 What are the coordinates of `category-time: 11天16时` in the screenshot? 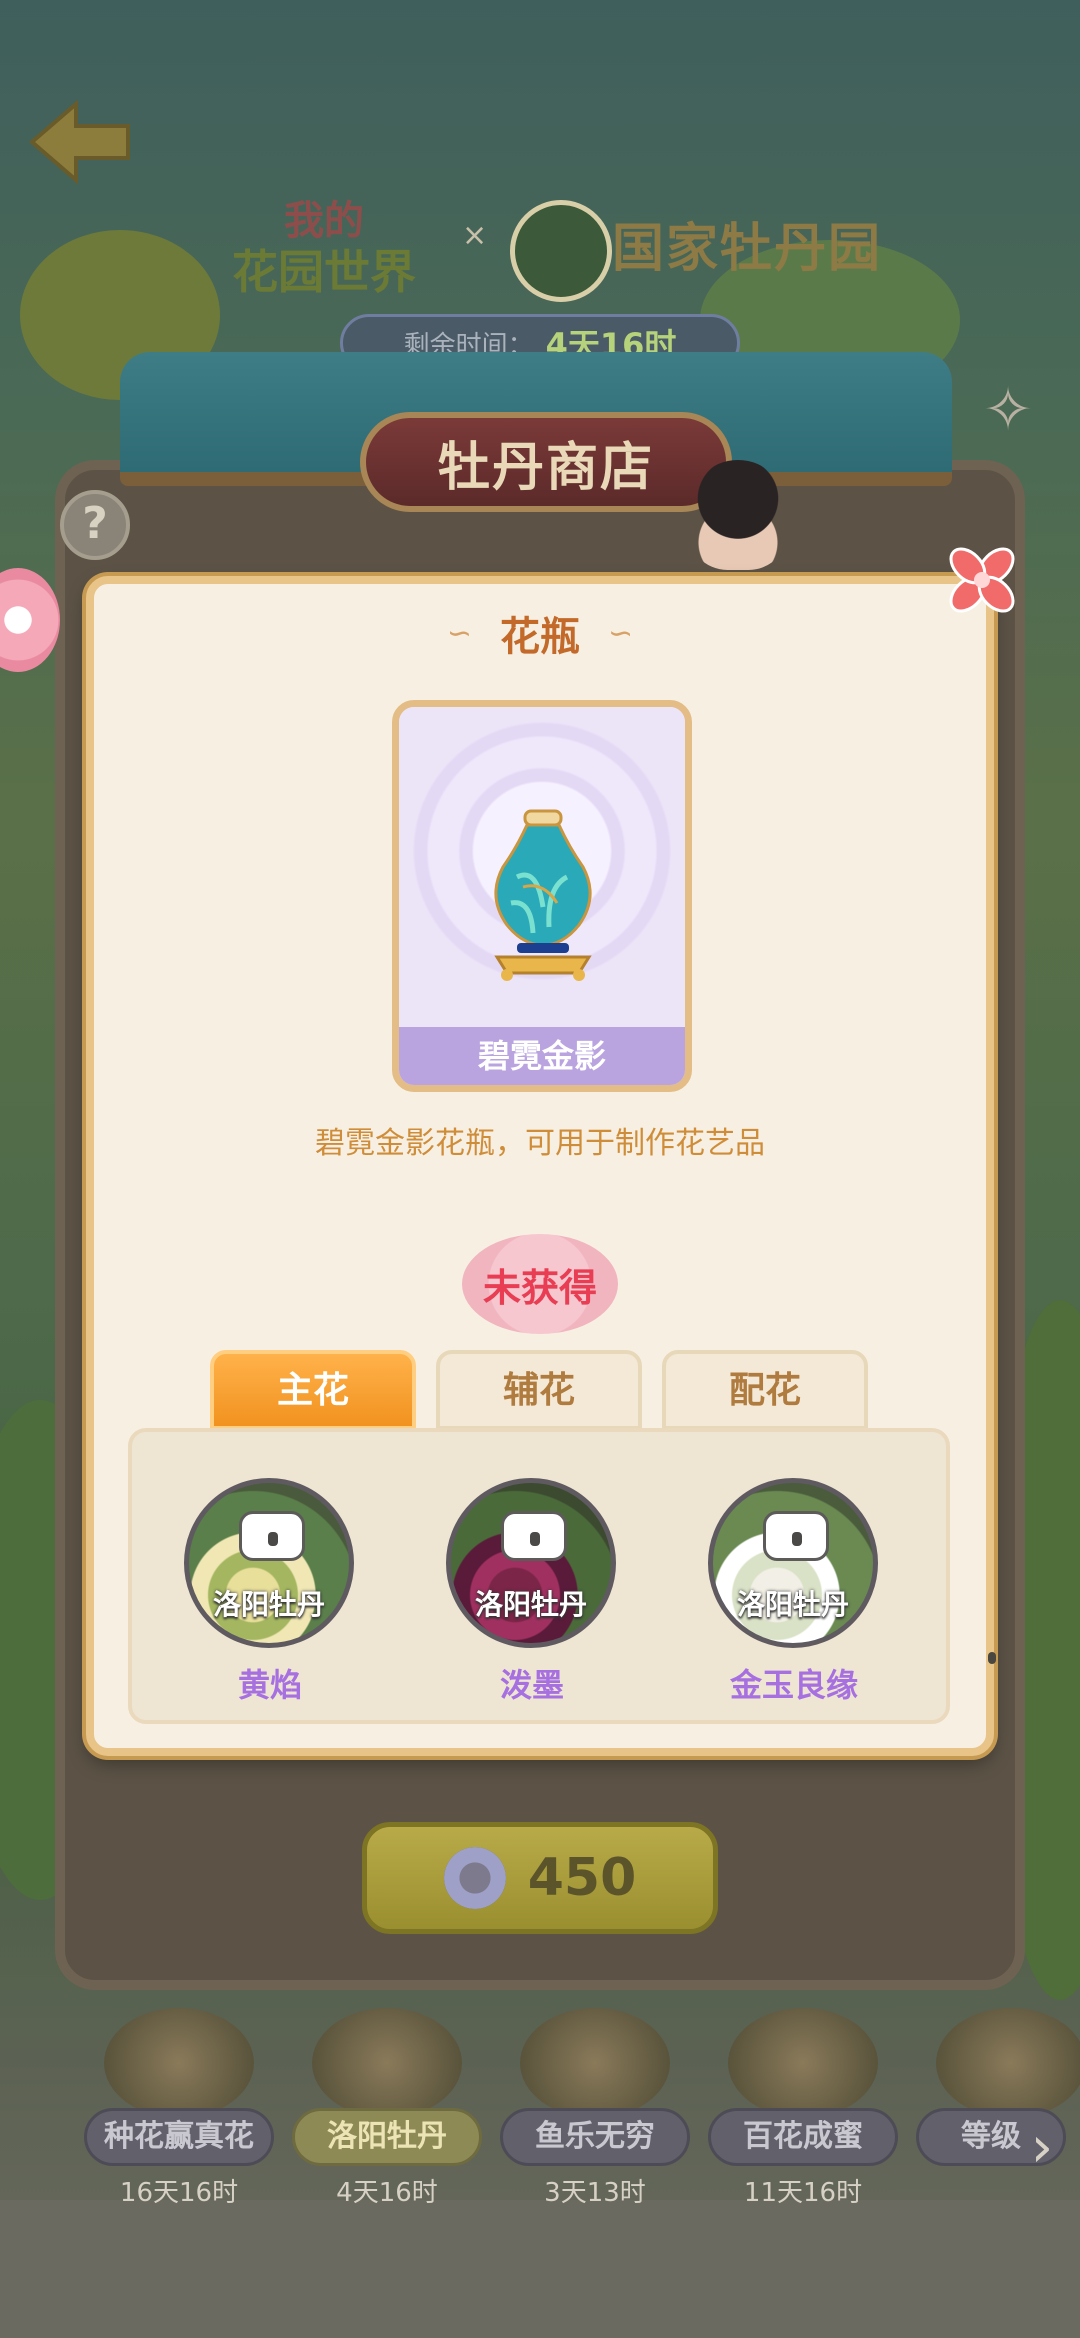 It's located at (803, 2193).